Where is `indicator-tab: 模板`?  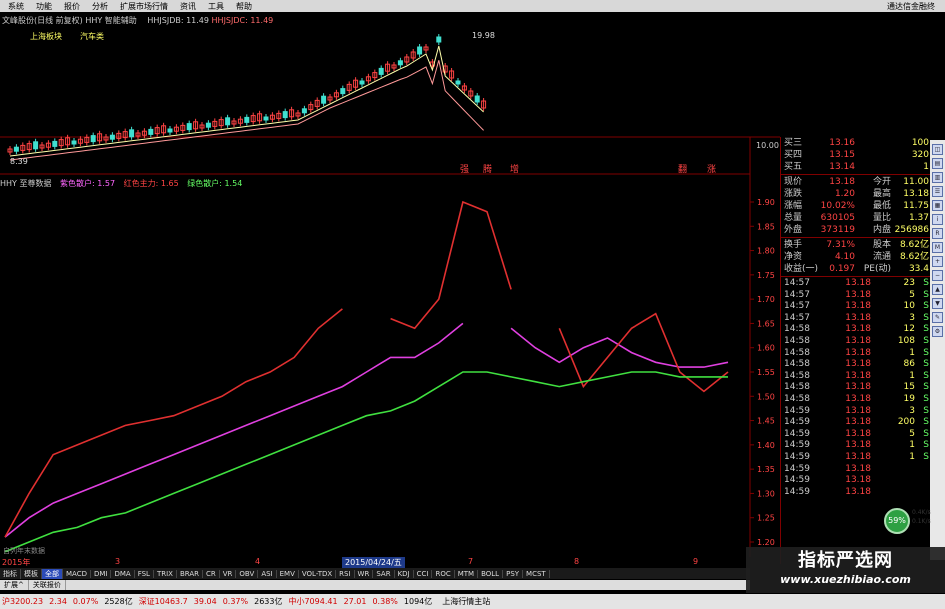
indicator-tab: 模板 is located at coordinates (31, 573).